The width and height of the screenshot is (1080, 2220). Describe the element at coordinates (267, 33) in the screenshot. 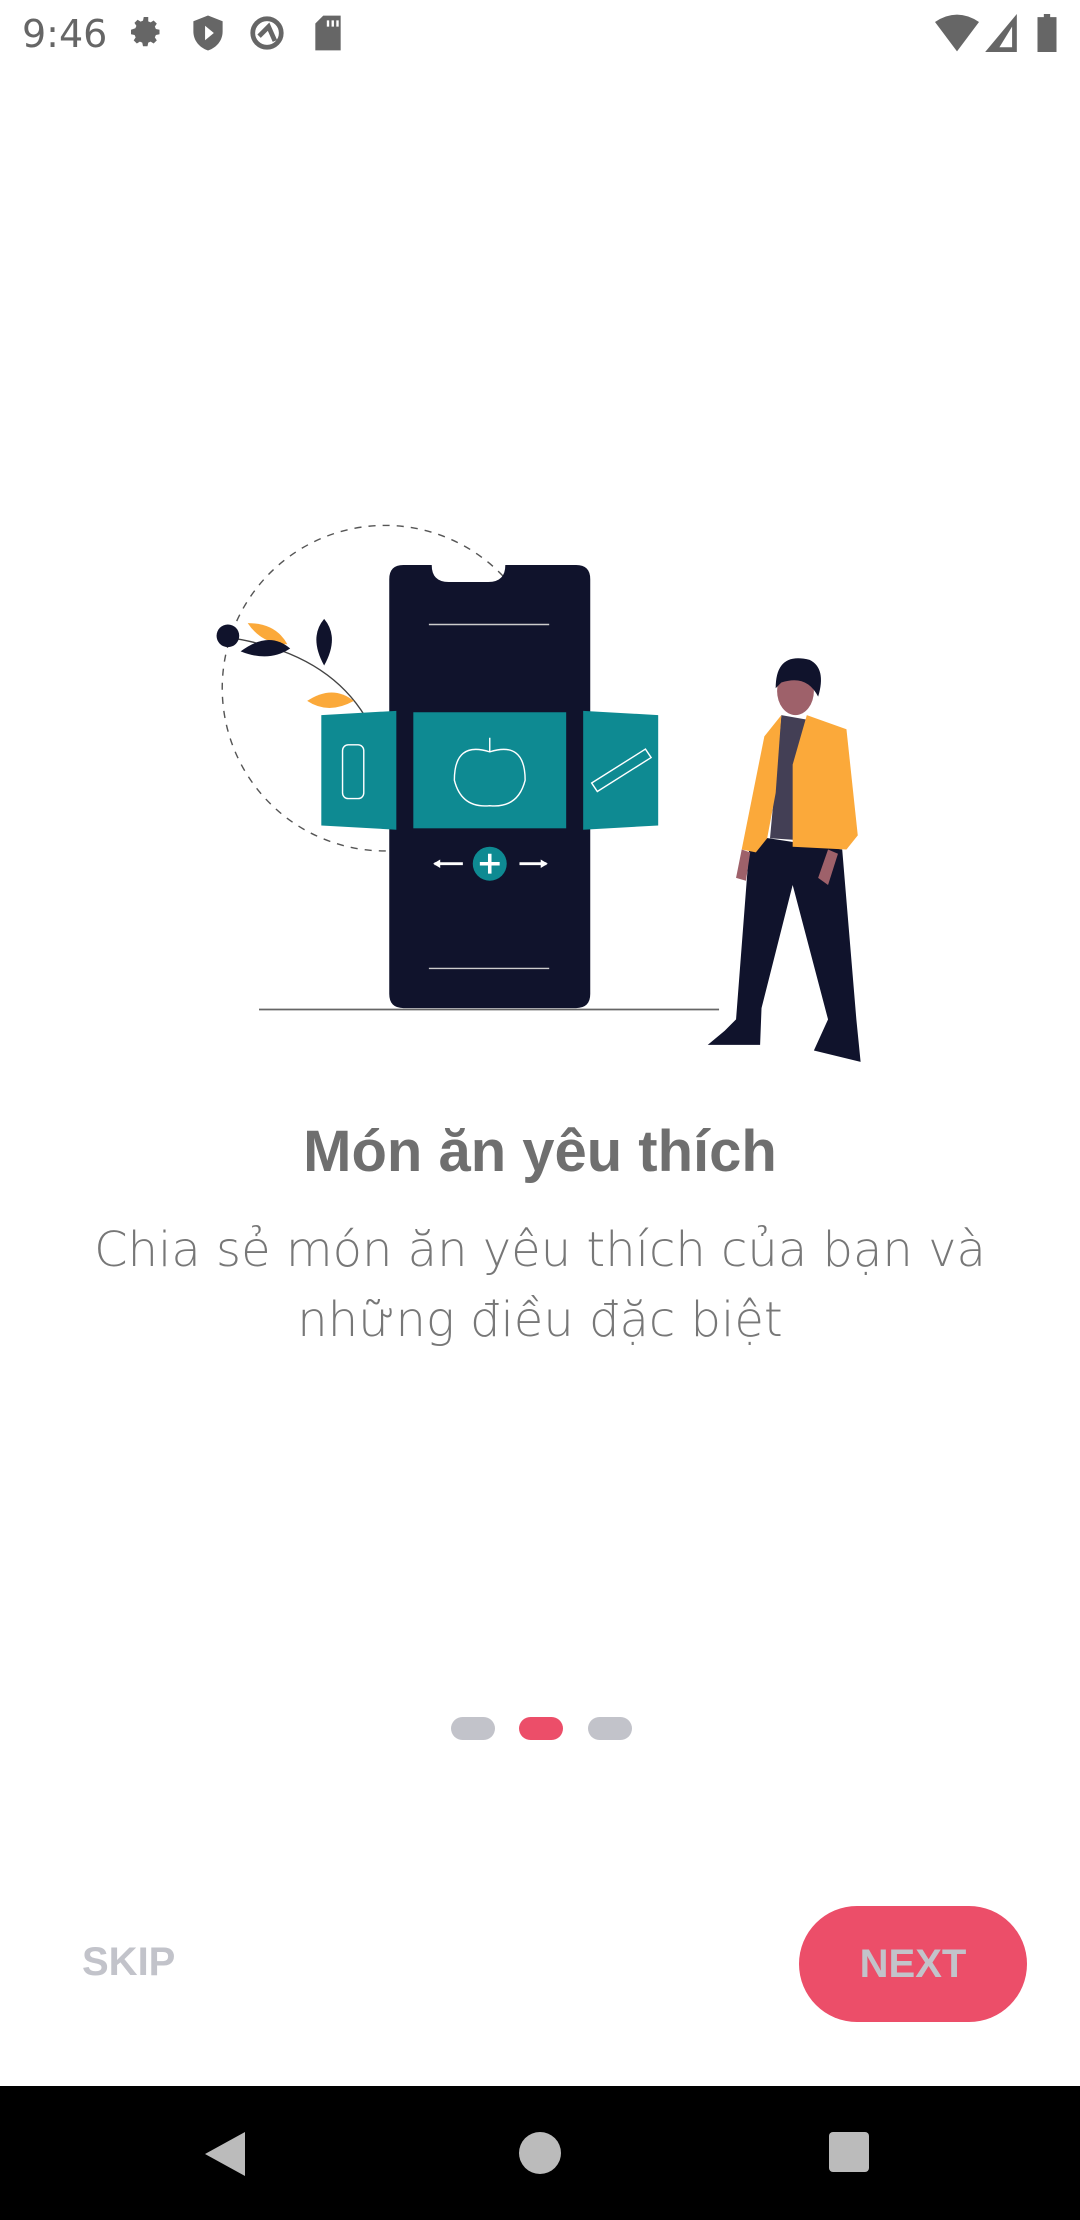

I see `no-sync-icon` at that location.